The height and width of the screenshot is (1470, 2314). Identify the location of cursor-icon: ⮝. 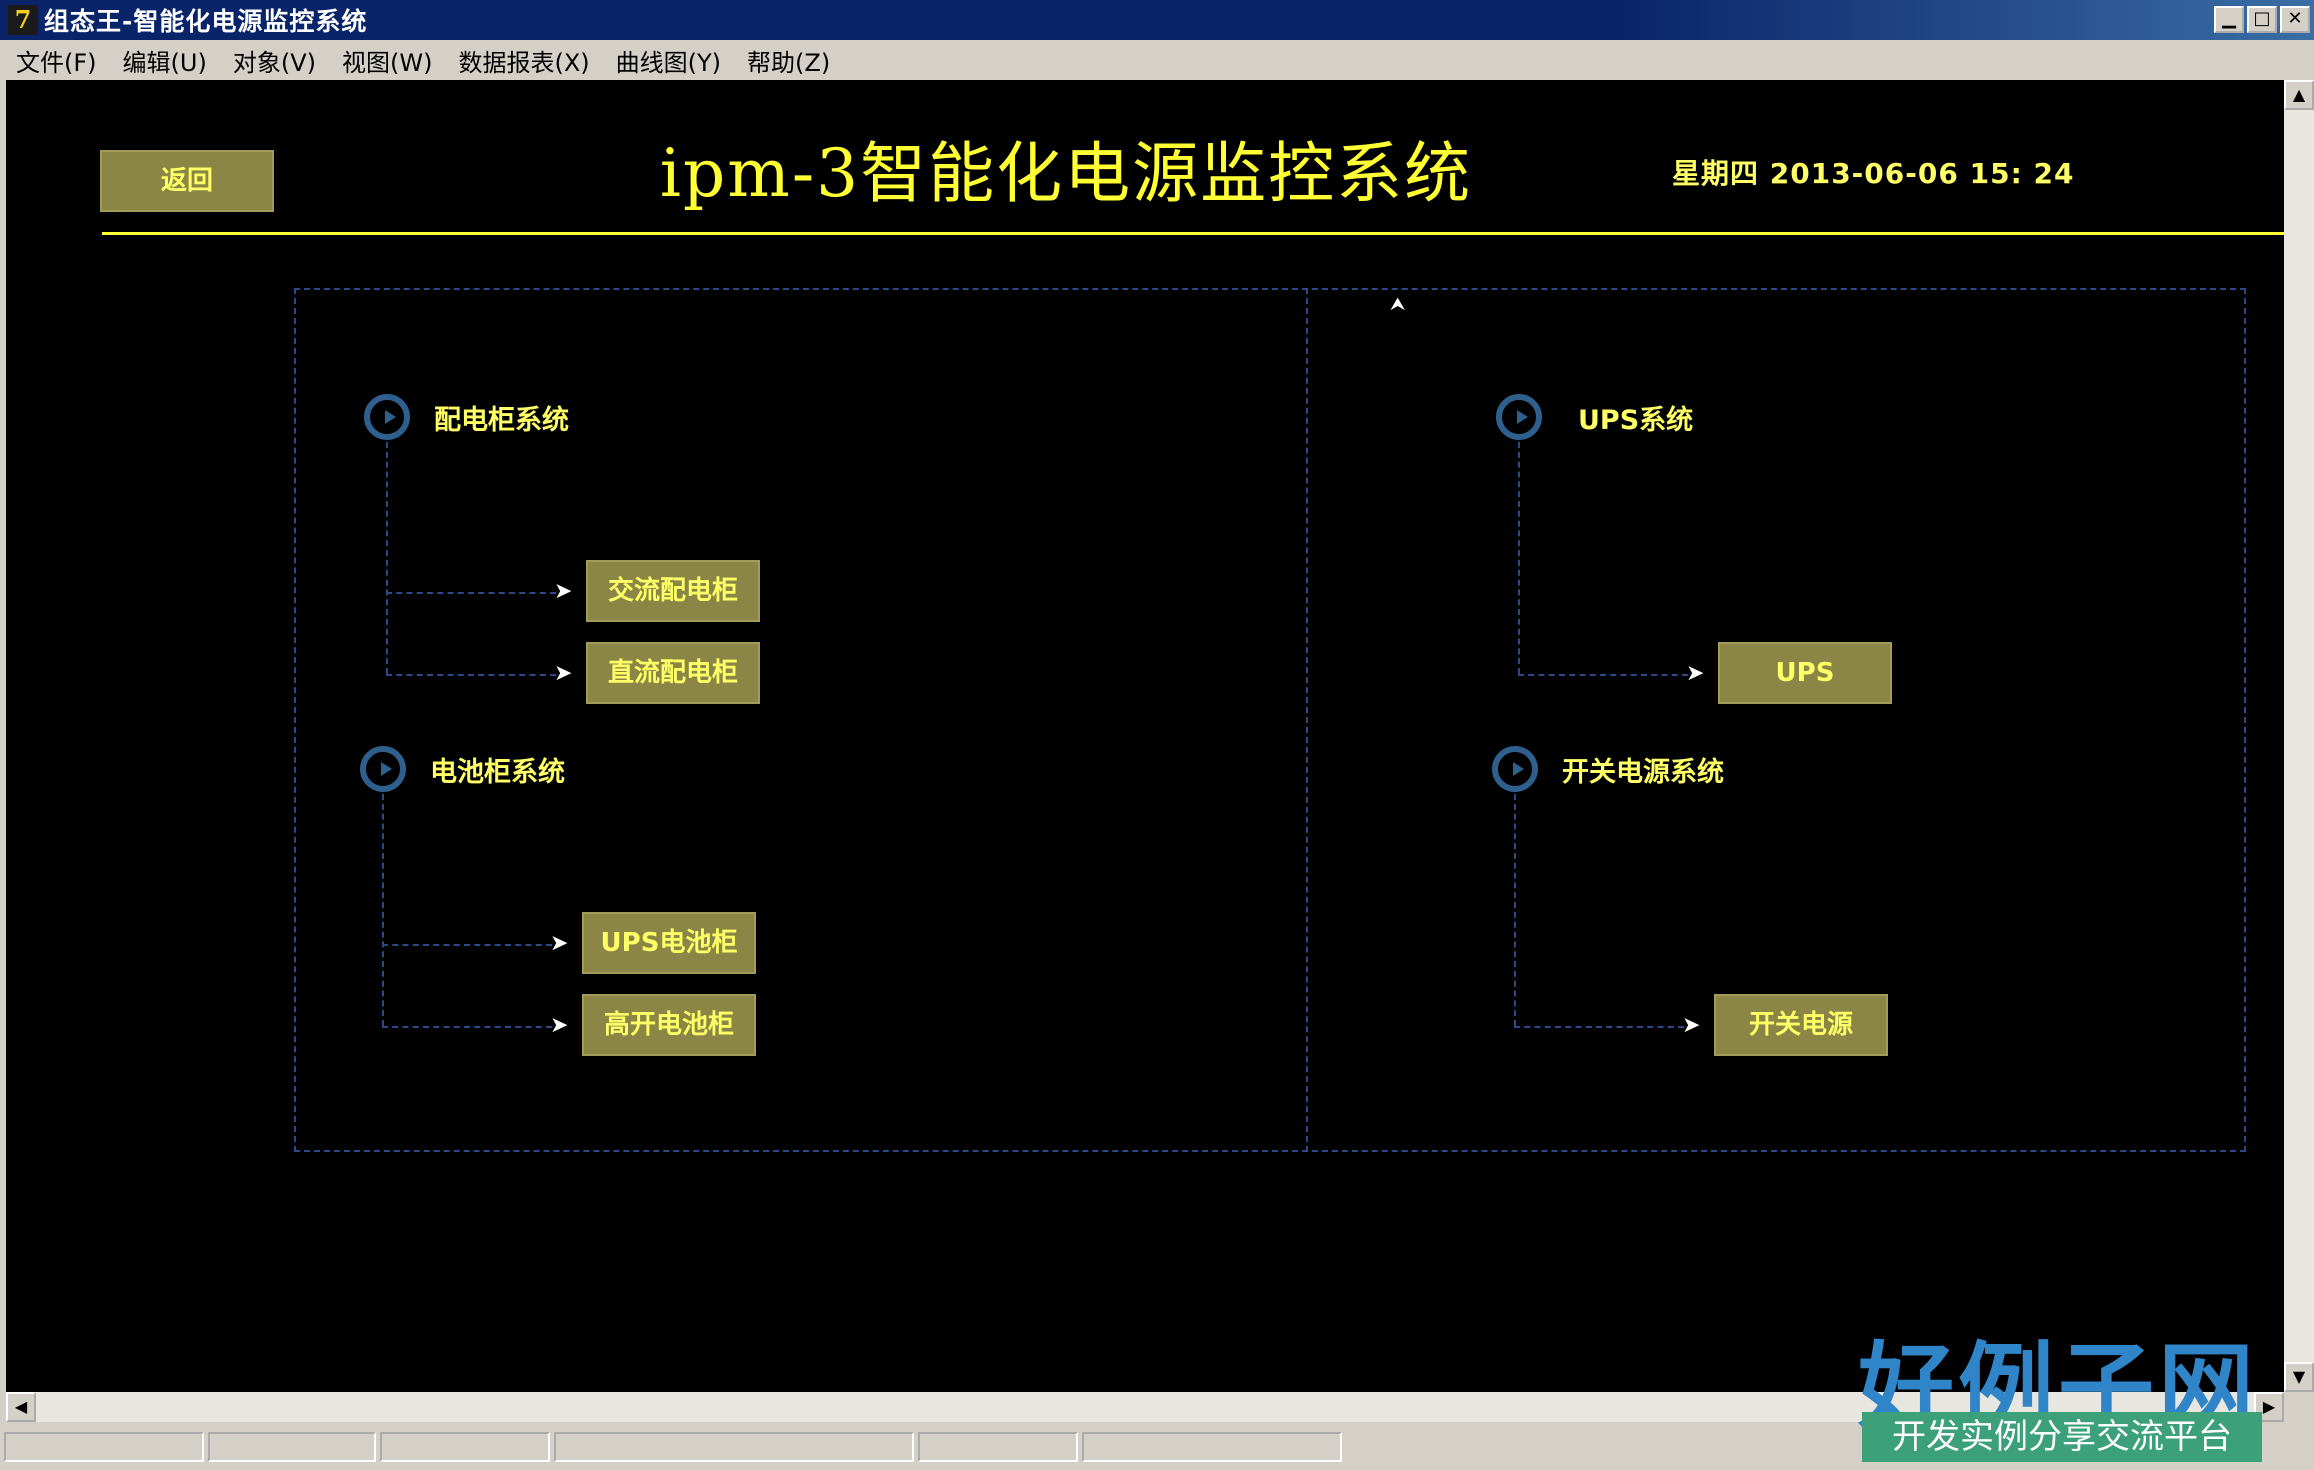
(1398, 304).